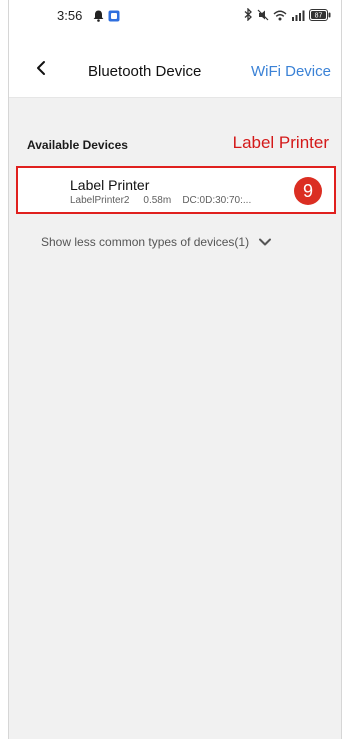 Image resolution: width=343 pixels, height=739 pixels. What do you see at coordinates (114, 18) in the screenshot?
I see `app-icon` at bounding box center [114, 18].